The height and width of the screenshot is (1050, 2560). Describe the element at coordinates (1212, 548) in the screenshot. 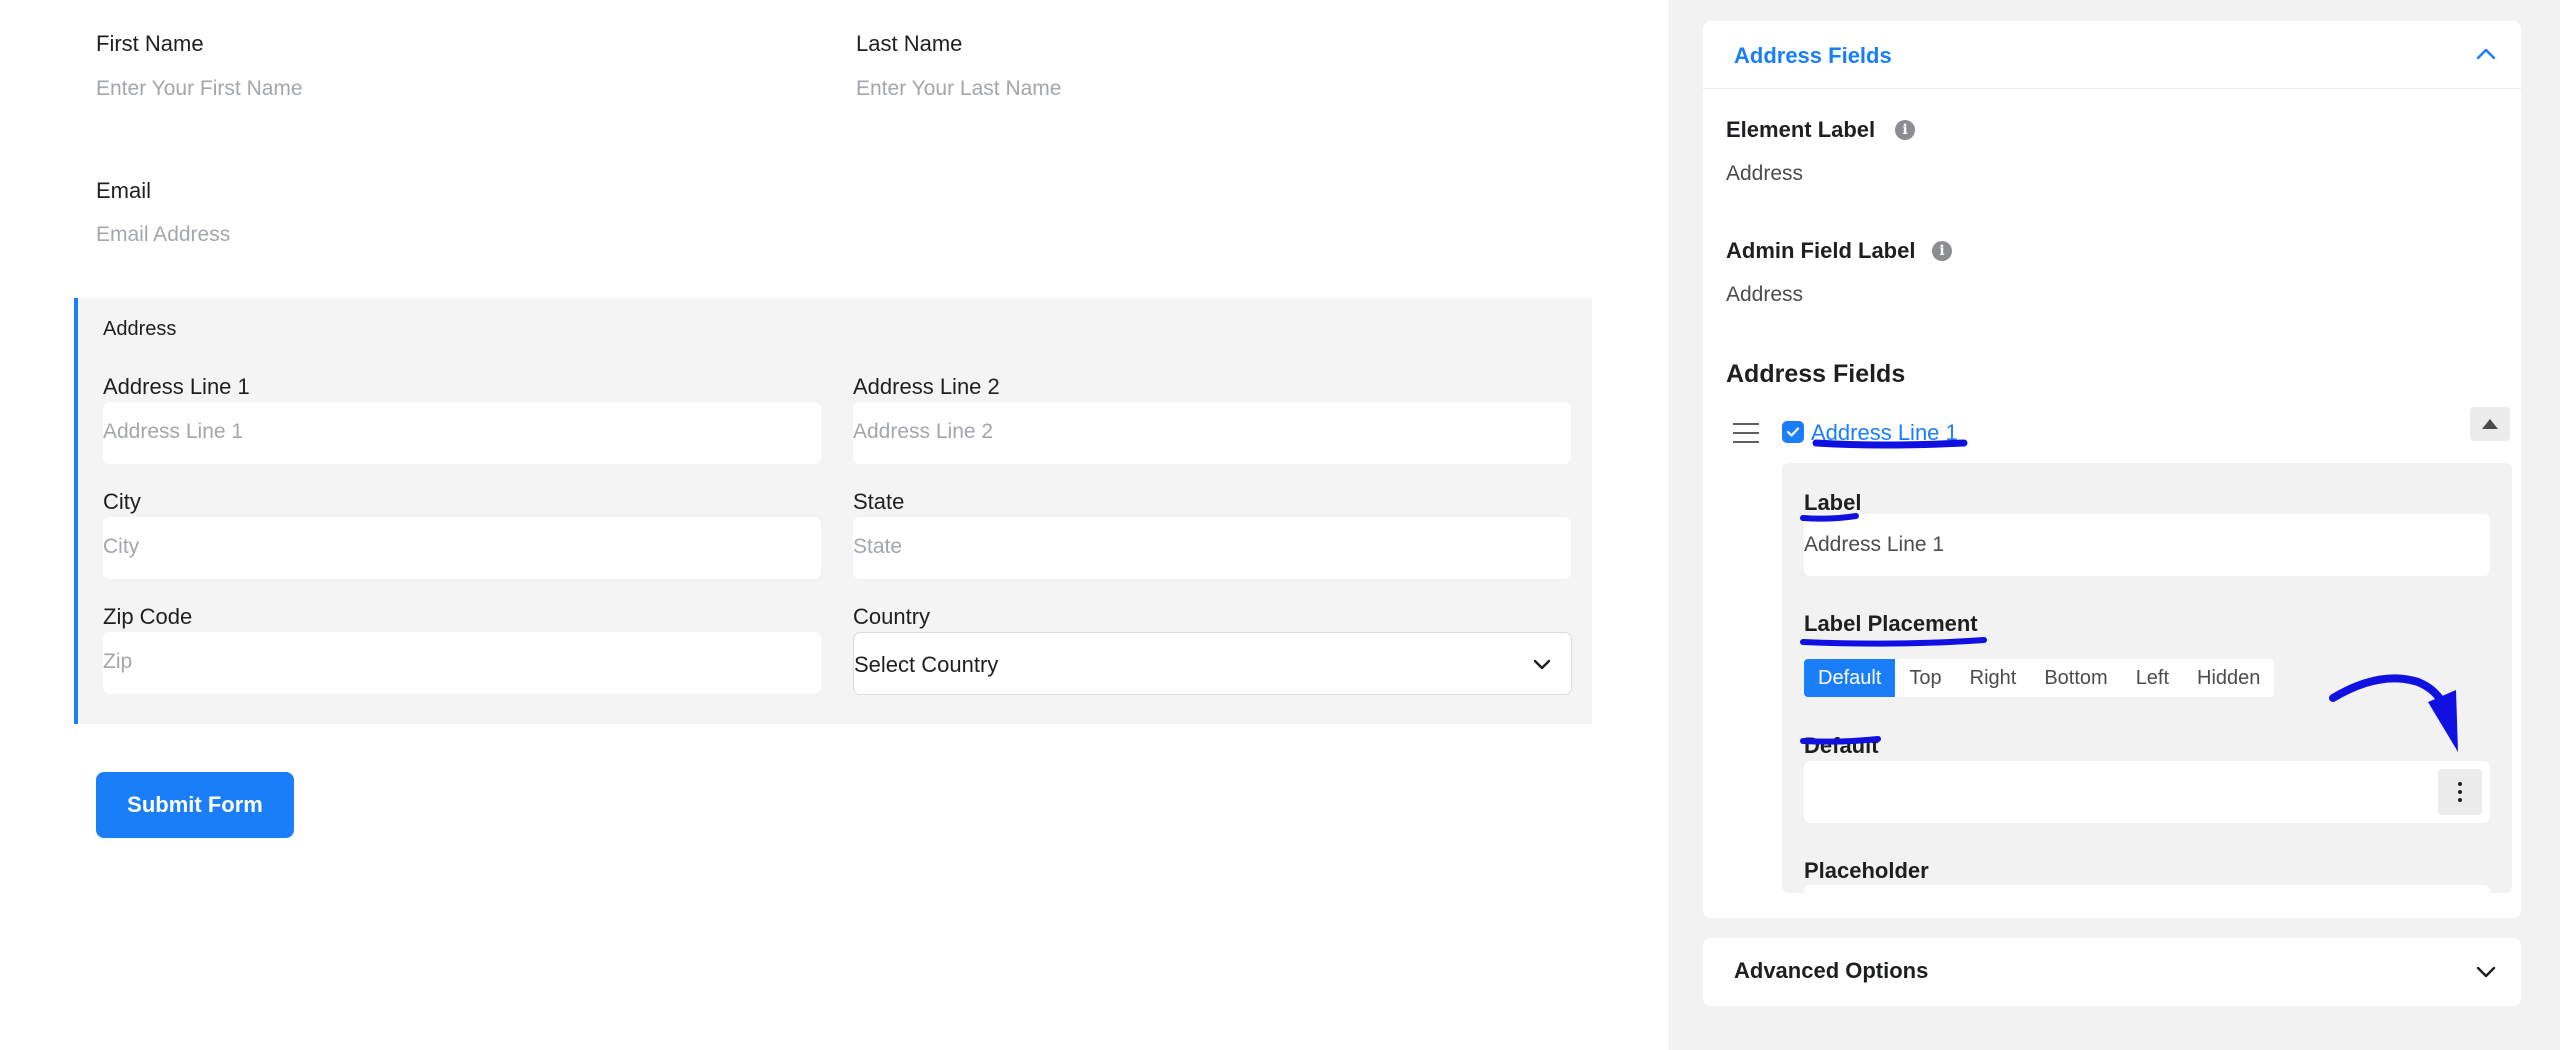

I see `state-input: State` at that location.